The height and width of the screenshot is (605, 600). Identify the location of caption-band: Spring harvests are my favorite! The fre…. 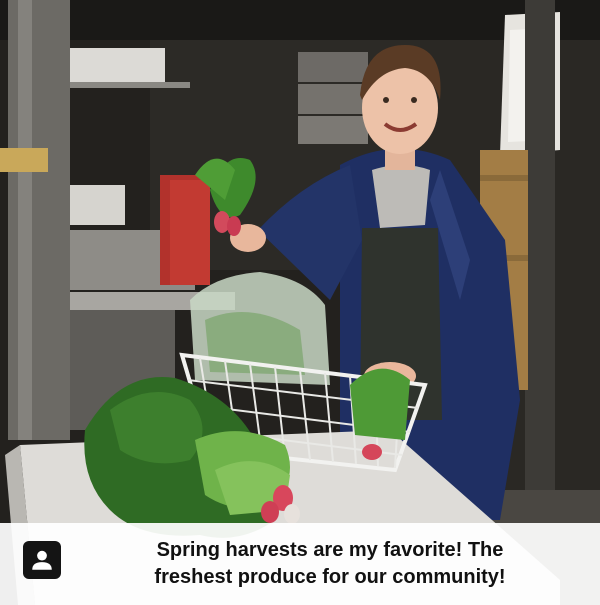
(300, 564).